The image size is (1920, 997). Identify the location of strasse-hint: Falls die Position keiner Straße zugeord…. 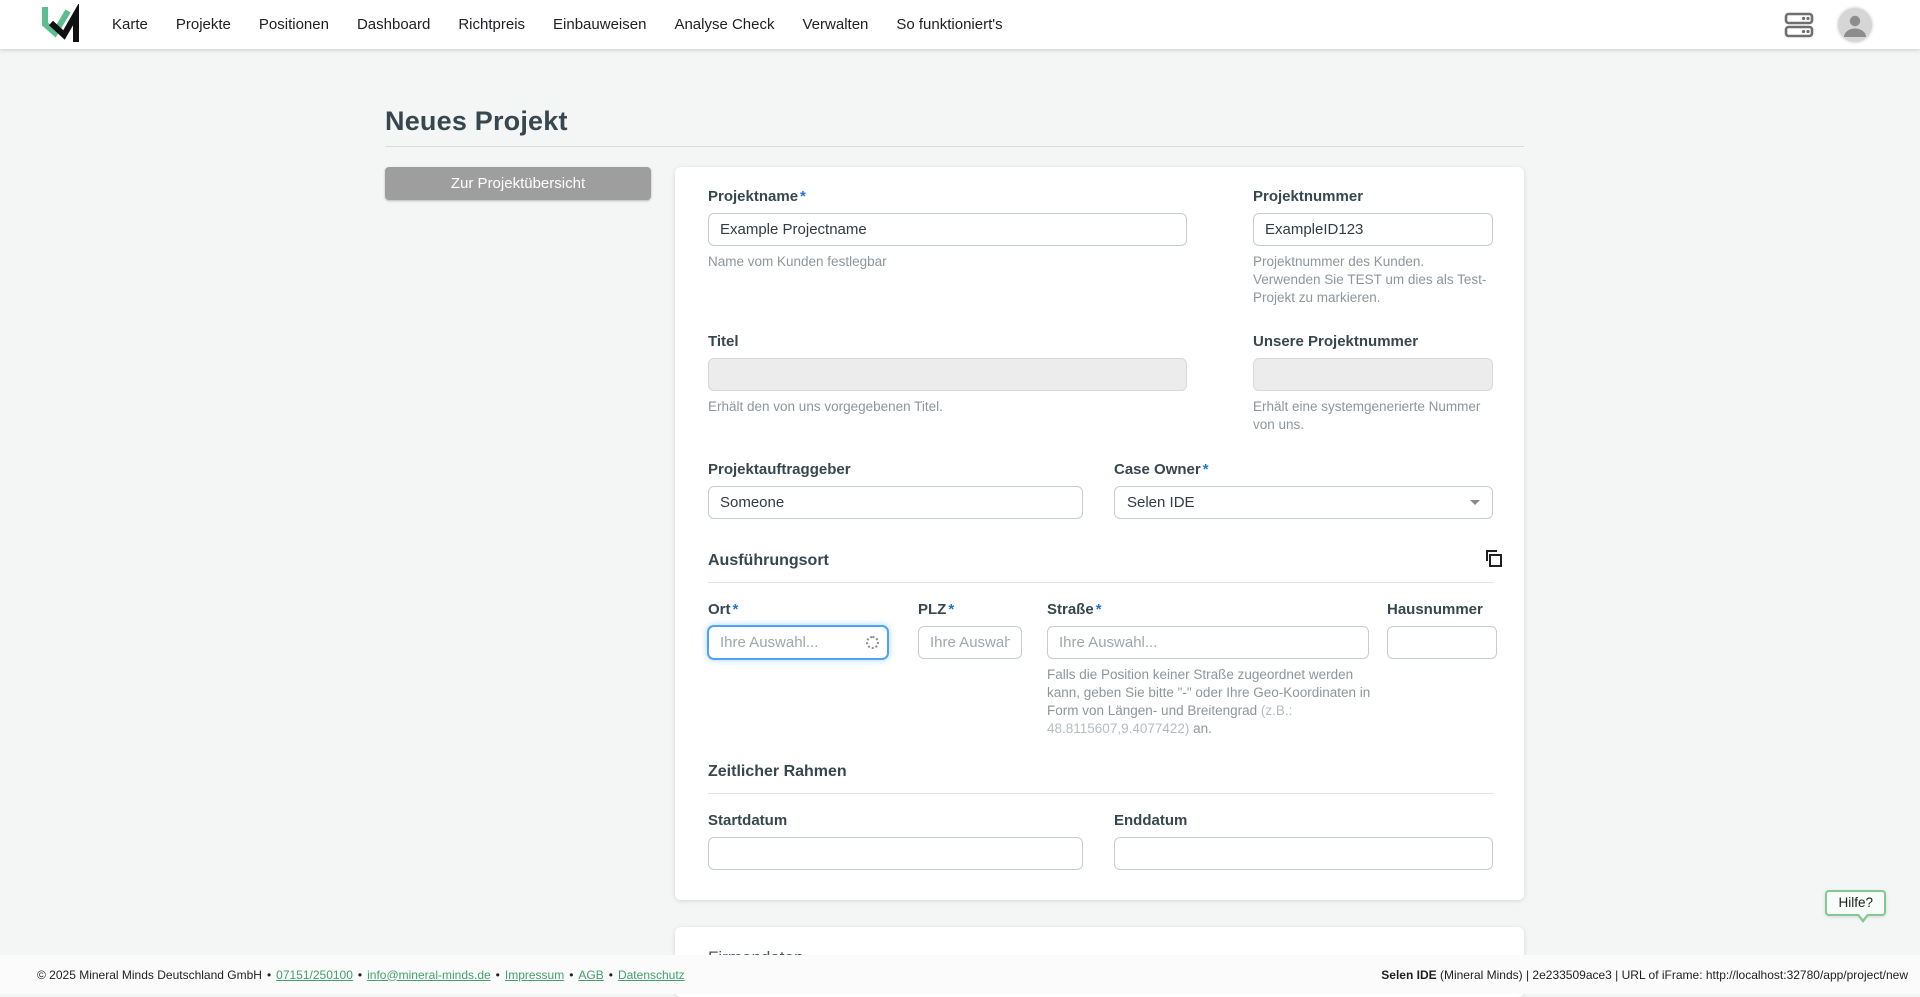
(1212, 701).